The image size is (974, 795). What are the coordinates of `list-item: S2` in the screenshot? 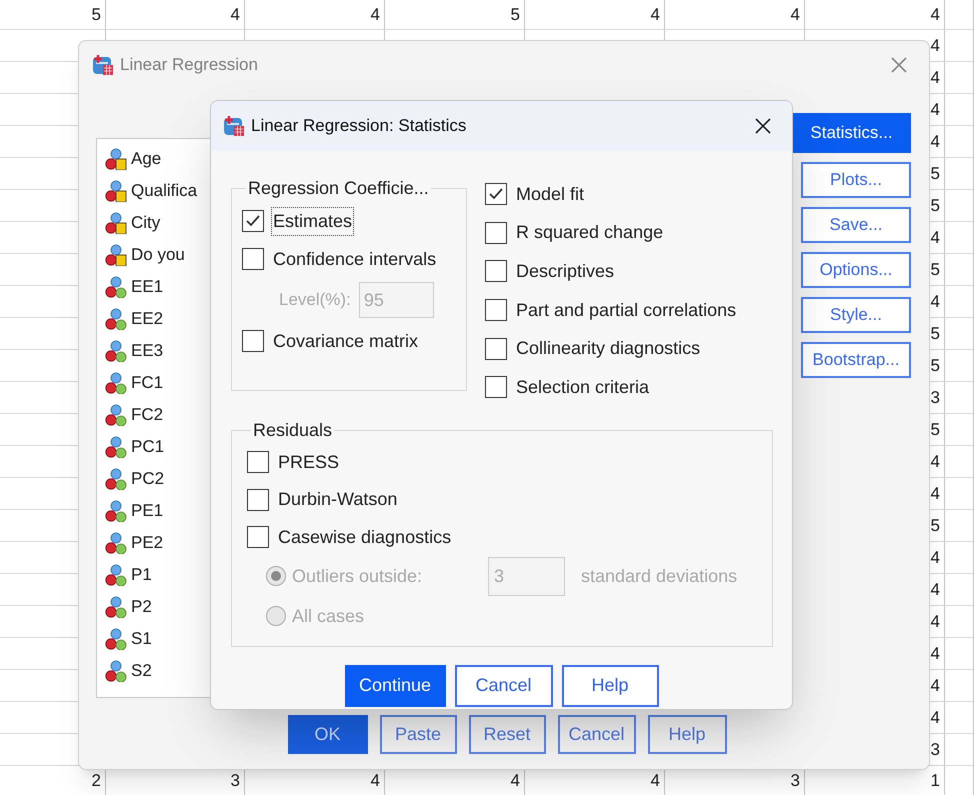 It's located at (141, 671).